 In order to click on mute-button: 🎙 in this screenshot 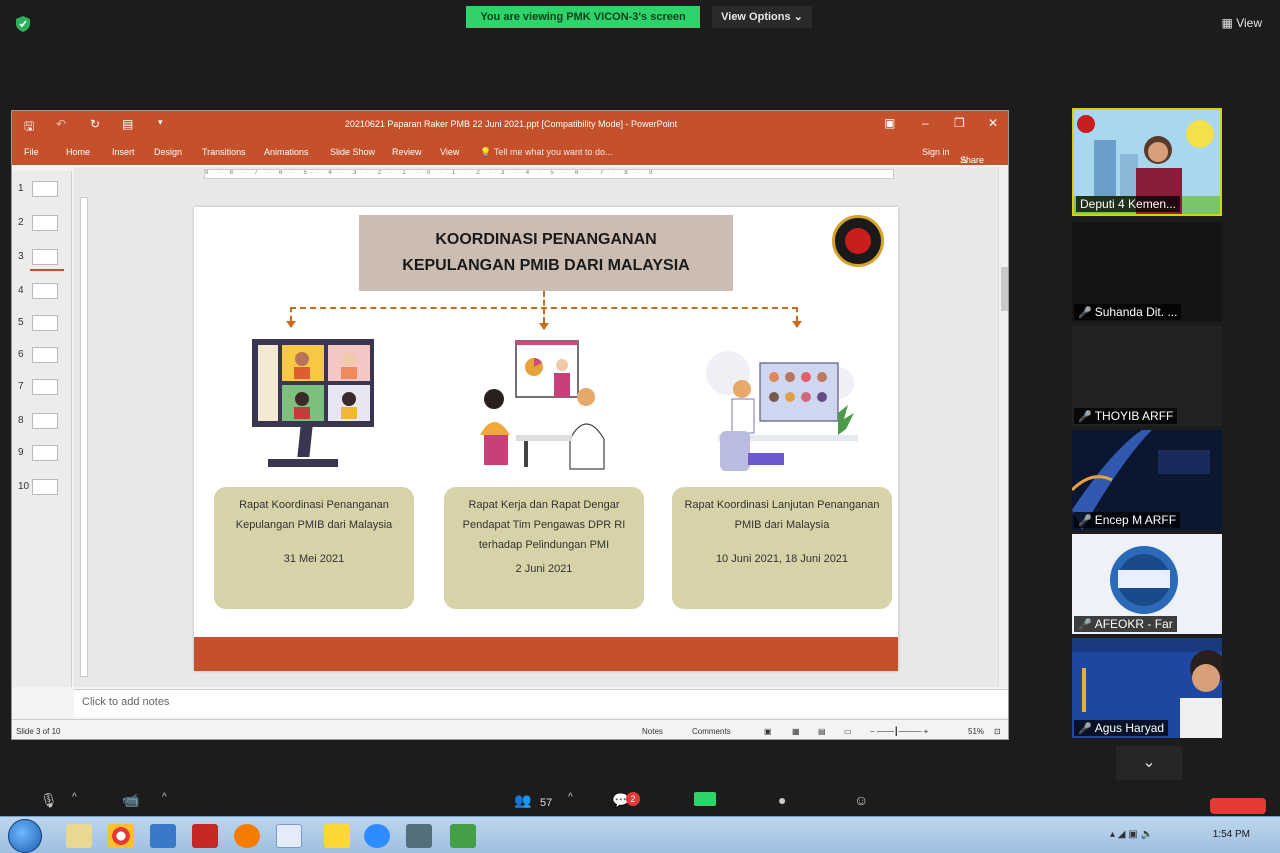, I will do `click(49, 800)`.